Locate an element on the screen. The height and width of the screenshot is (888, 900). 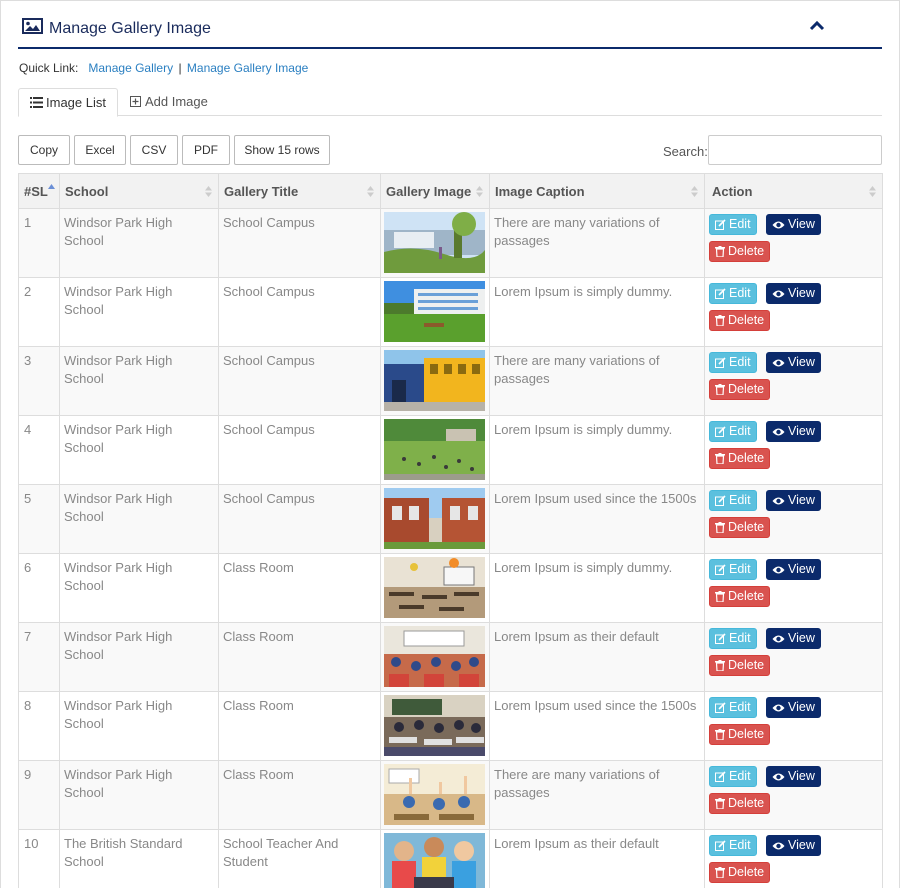
cell-school: The British Standard School is located at coordinates (139, 858).